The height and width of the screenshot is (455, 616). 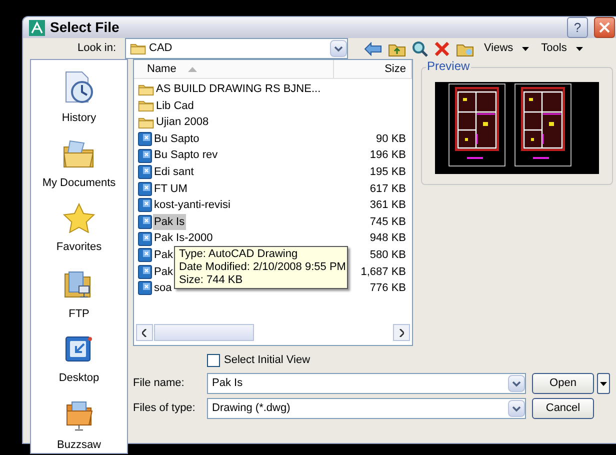 I want to click on file-size: 361 KB, so click(x=388, y=206).